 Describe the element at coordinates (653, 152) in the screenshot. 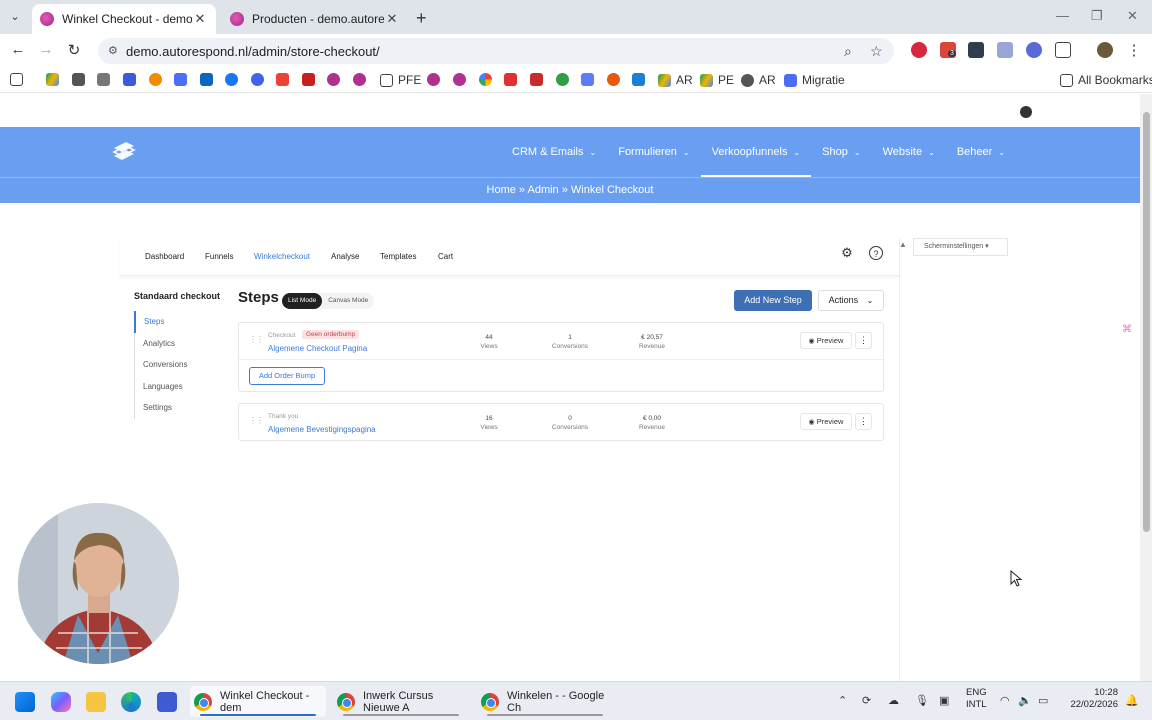

I see `nav-formulieren: Formulieren ⌄` at that location.